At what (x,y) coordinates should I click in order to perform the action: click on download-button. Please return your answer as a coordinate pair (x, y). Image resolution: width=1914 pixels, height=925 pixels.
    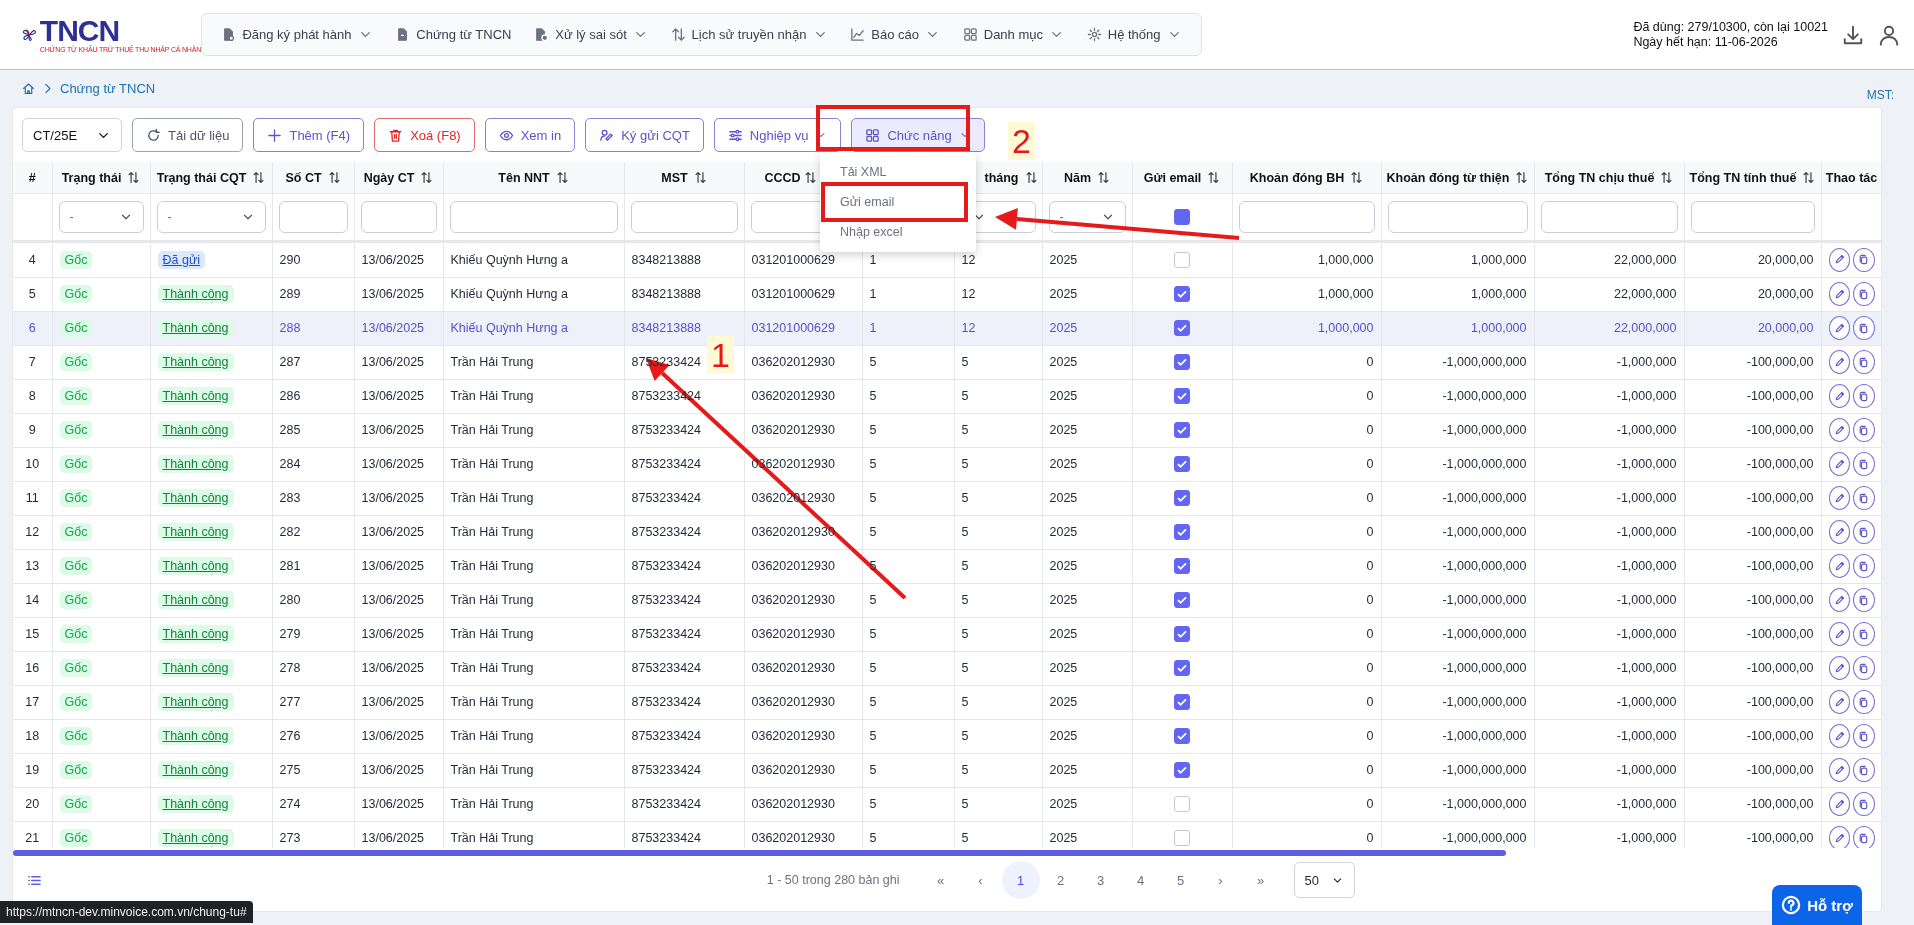
    Looking at the image, I should click on (1853, 34).